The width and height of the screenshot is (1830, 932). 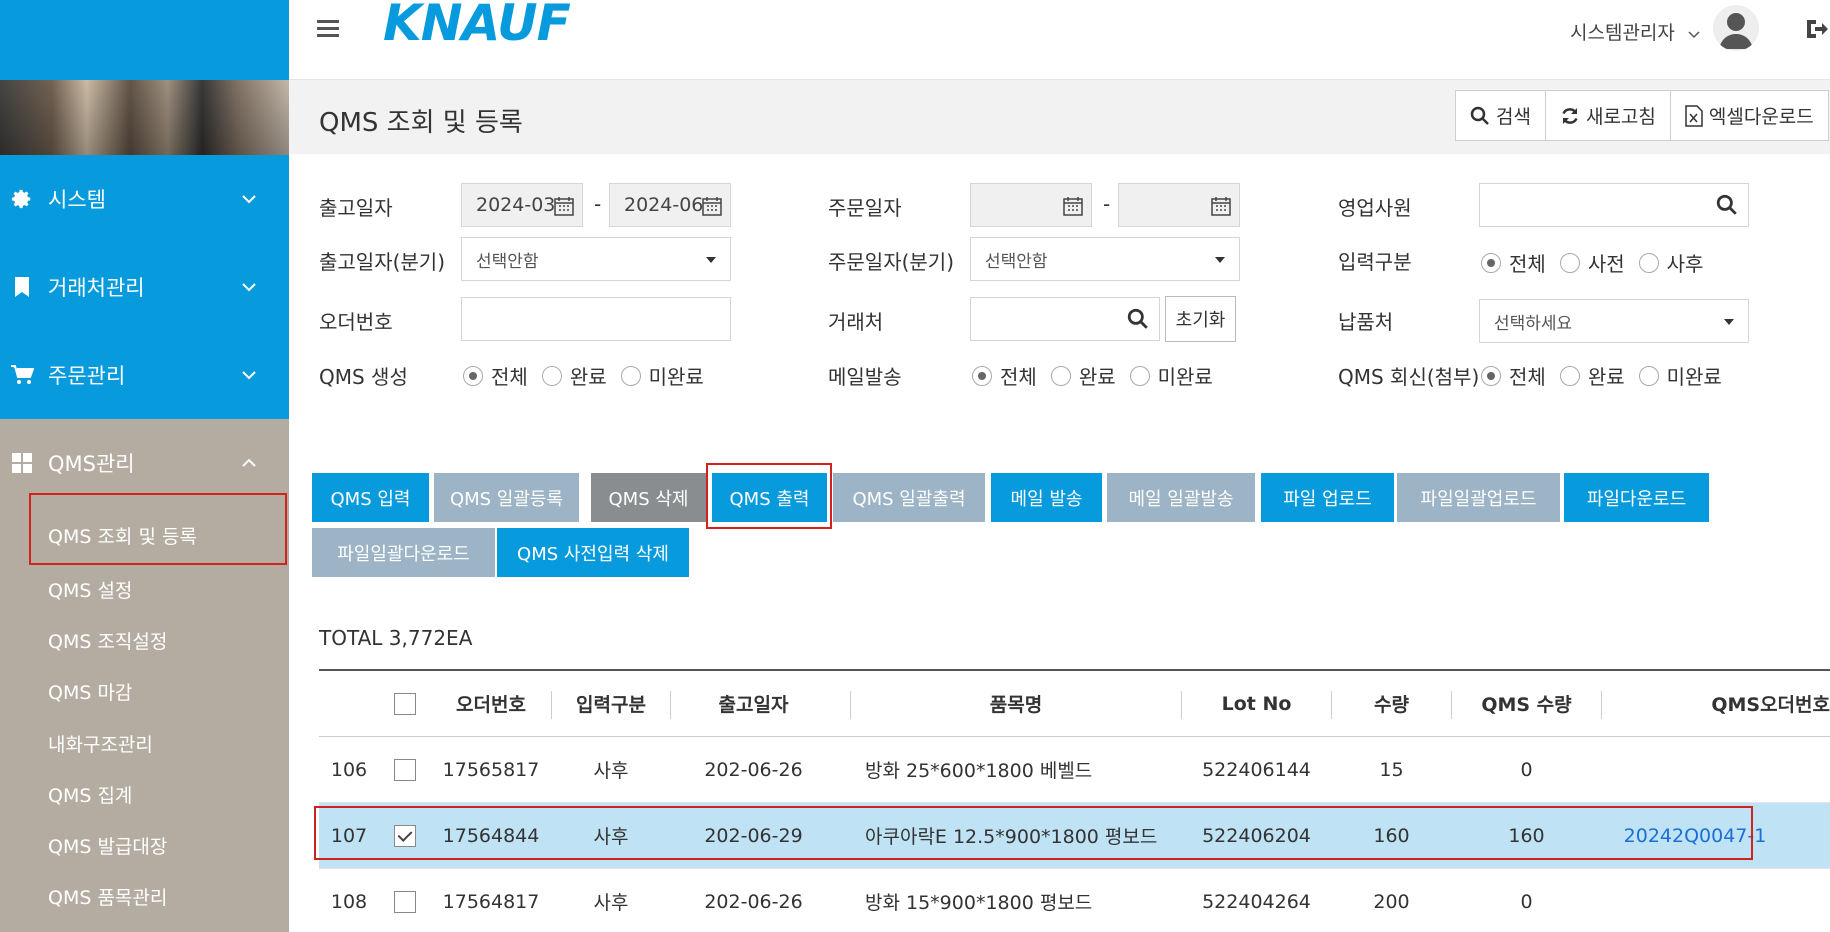 I want to click on gear-icon, so click(x=22, y=199).